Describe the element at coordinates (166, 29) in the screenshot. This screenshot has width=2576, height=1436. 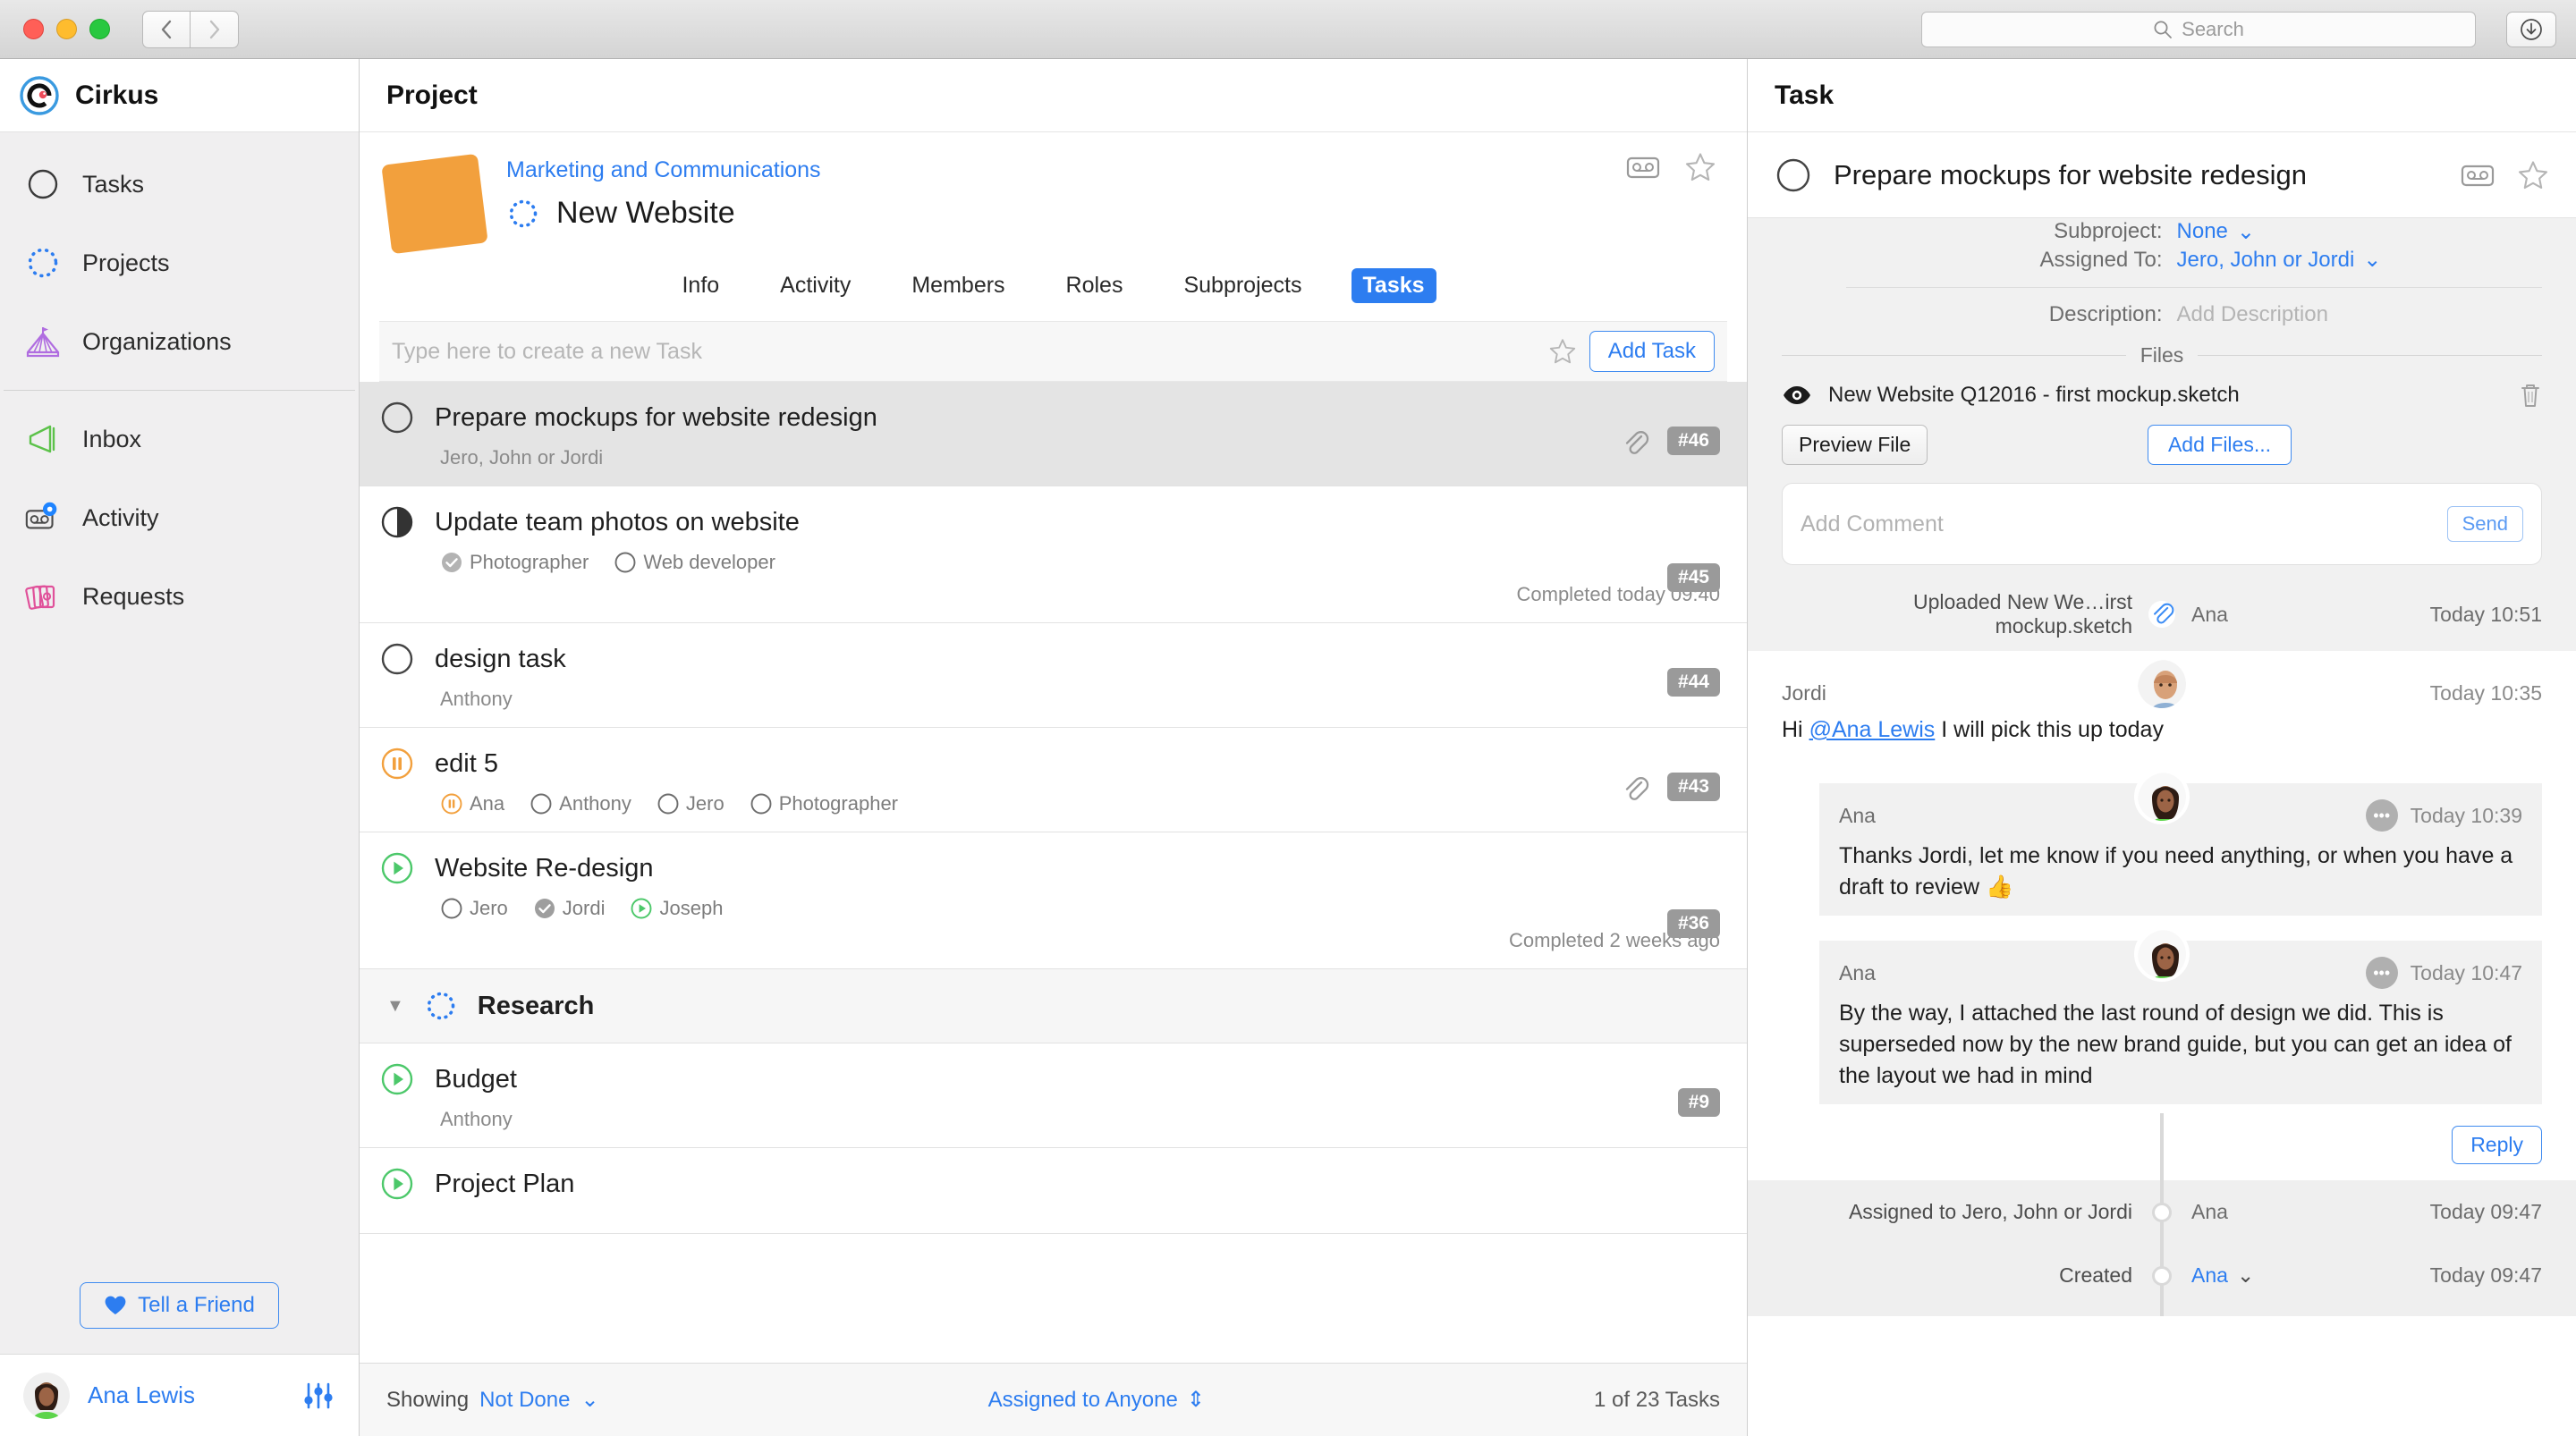
I see `back-button` at that location.